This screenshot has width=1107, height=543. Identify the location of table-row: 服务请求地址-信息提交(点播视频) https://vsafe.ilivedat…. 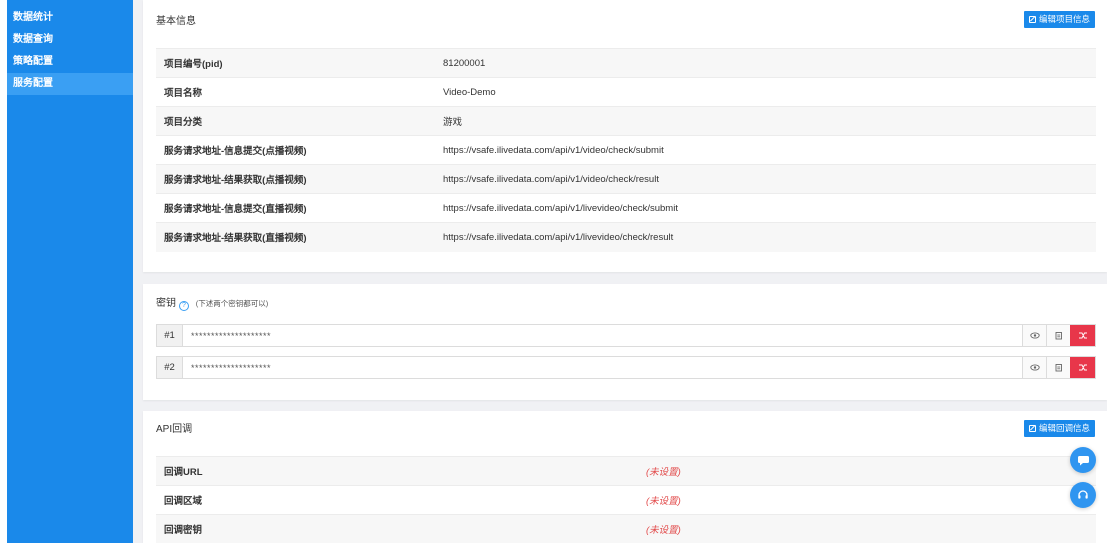
(626, 150).